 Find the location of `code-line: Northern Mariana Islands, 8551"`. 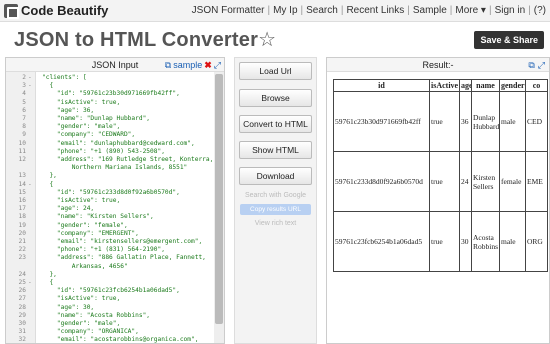

code-line: Northern Mariana Islands, 8551" is located at coordinates (108, 168).